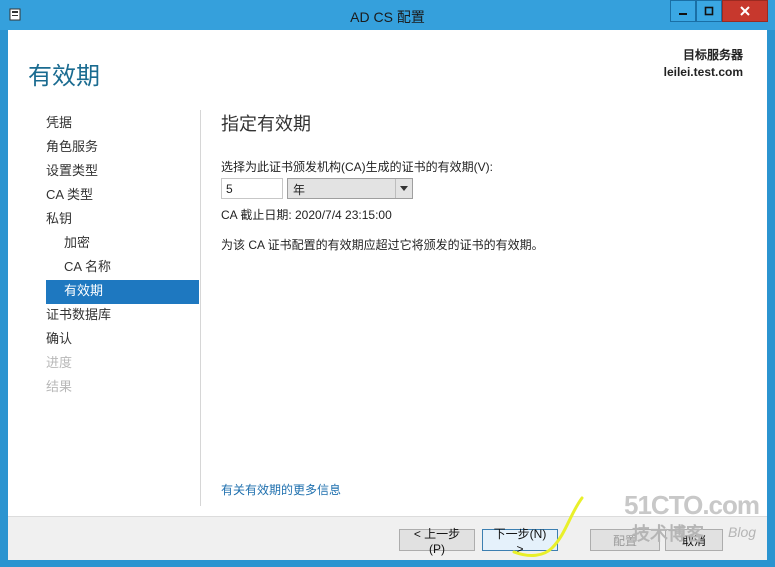  What do you see at coordinates (252, 188) in the screenshot?
I see `validity-period-input` at bounding box center [252, 188].